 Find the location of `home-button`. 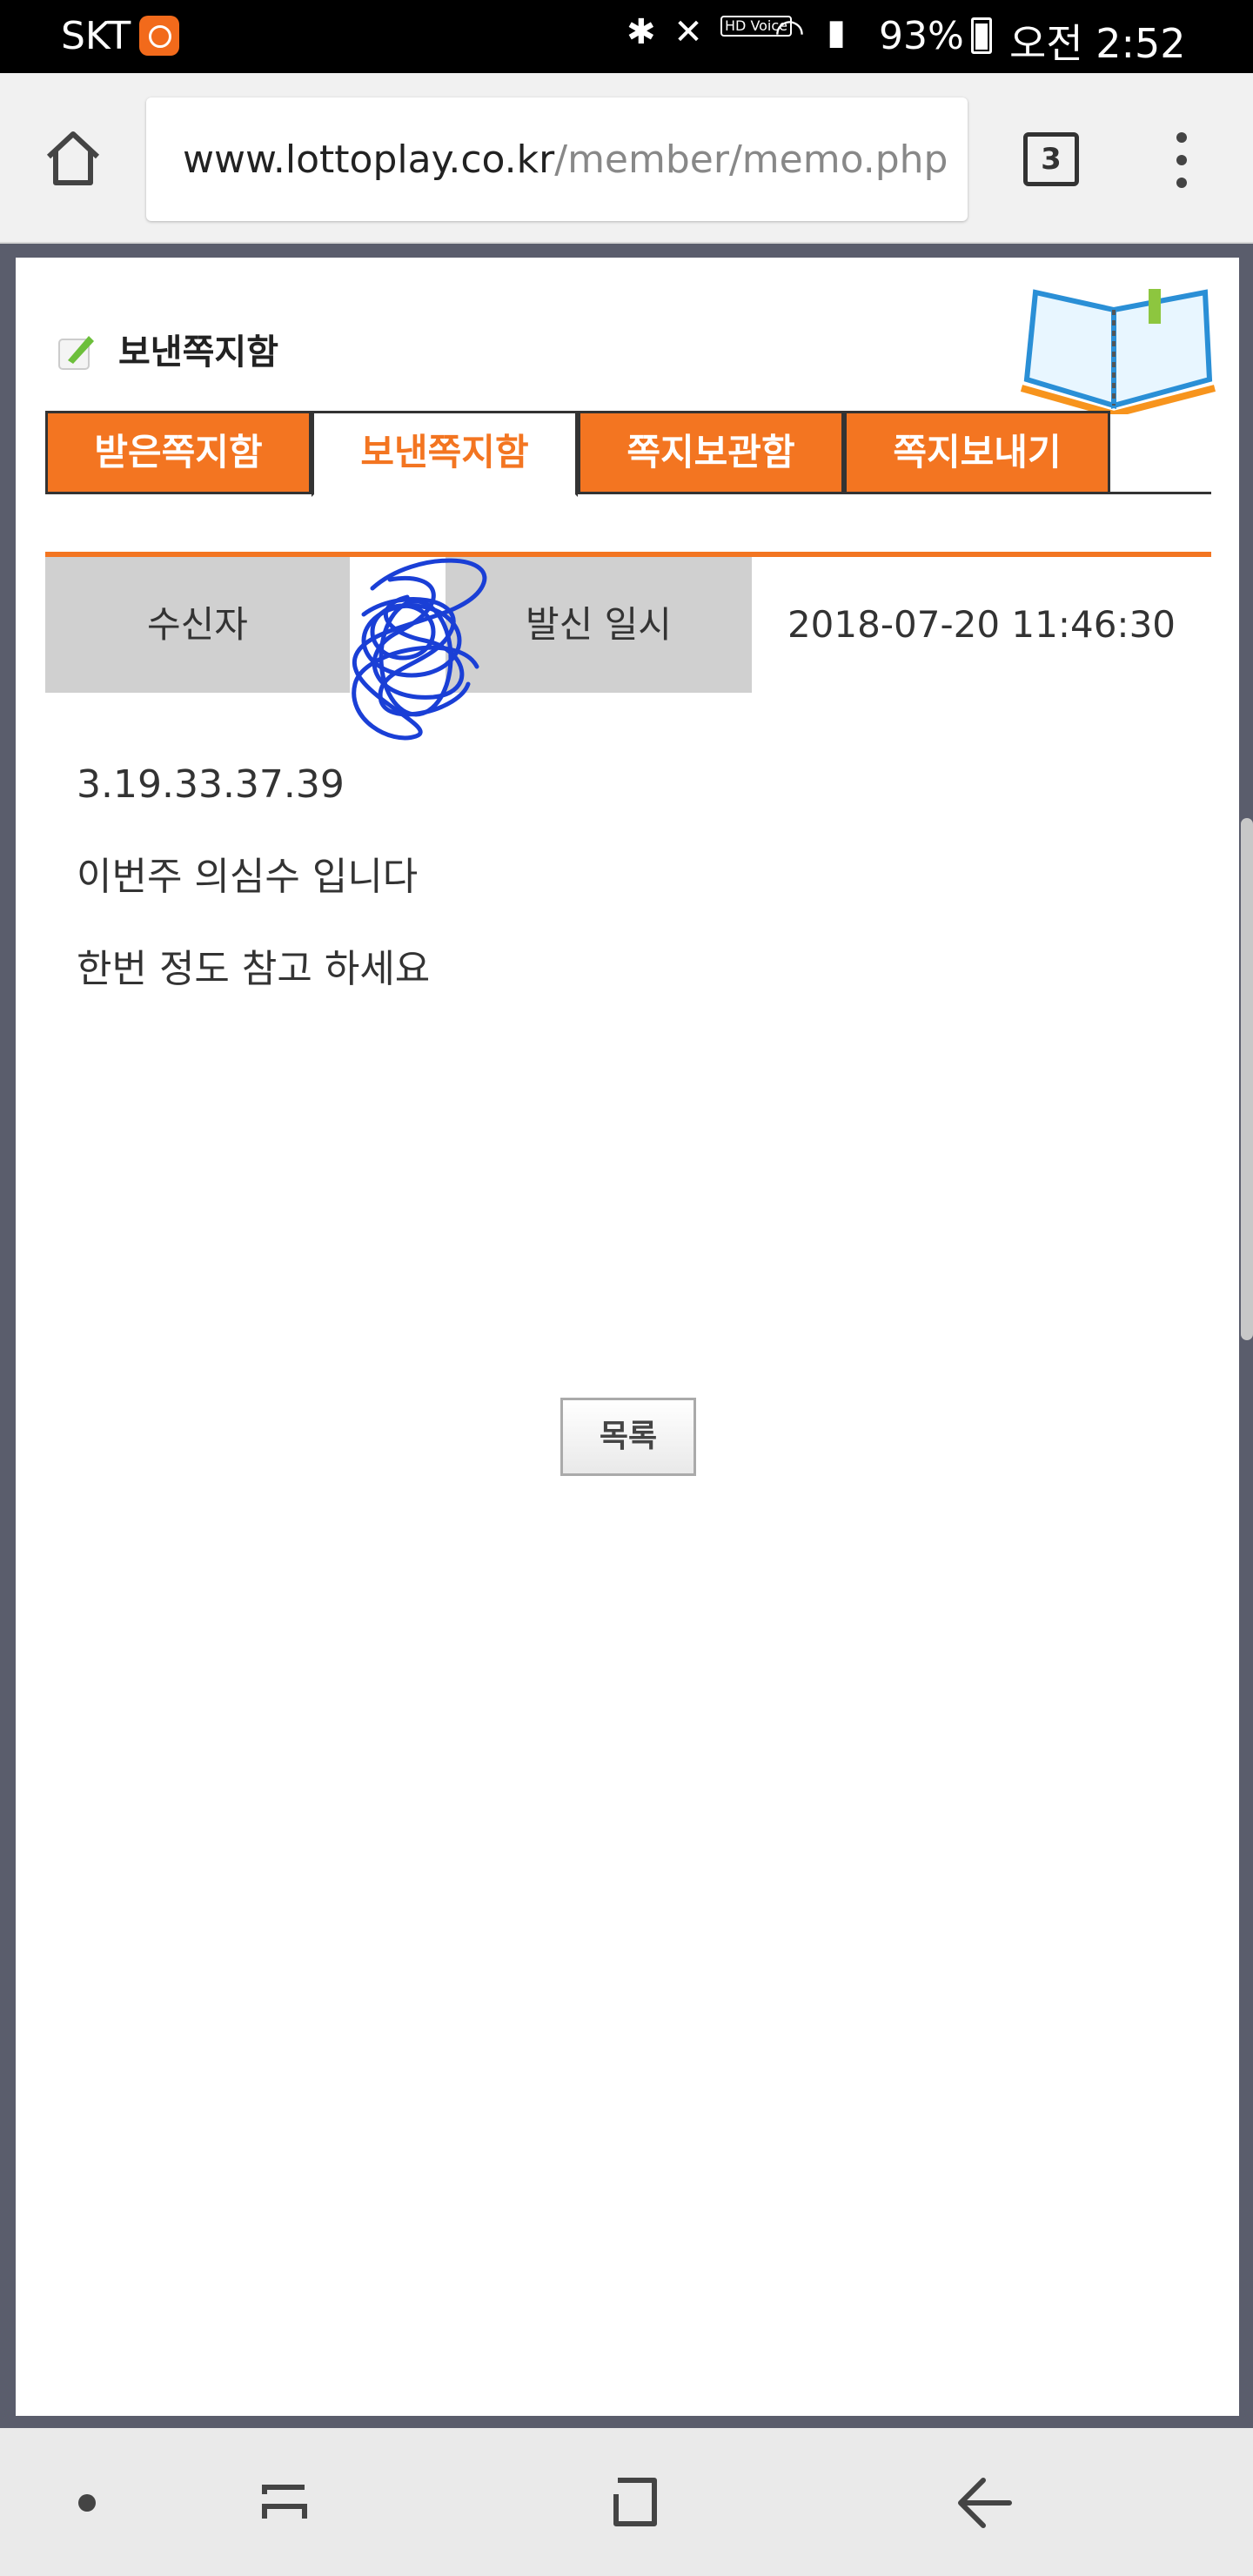

home-button is located at coordinates (73, 158).